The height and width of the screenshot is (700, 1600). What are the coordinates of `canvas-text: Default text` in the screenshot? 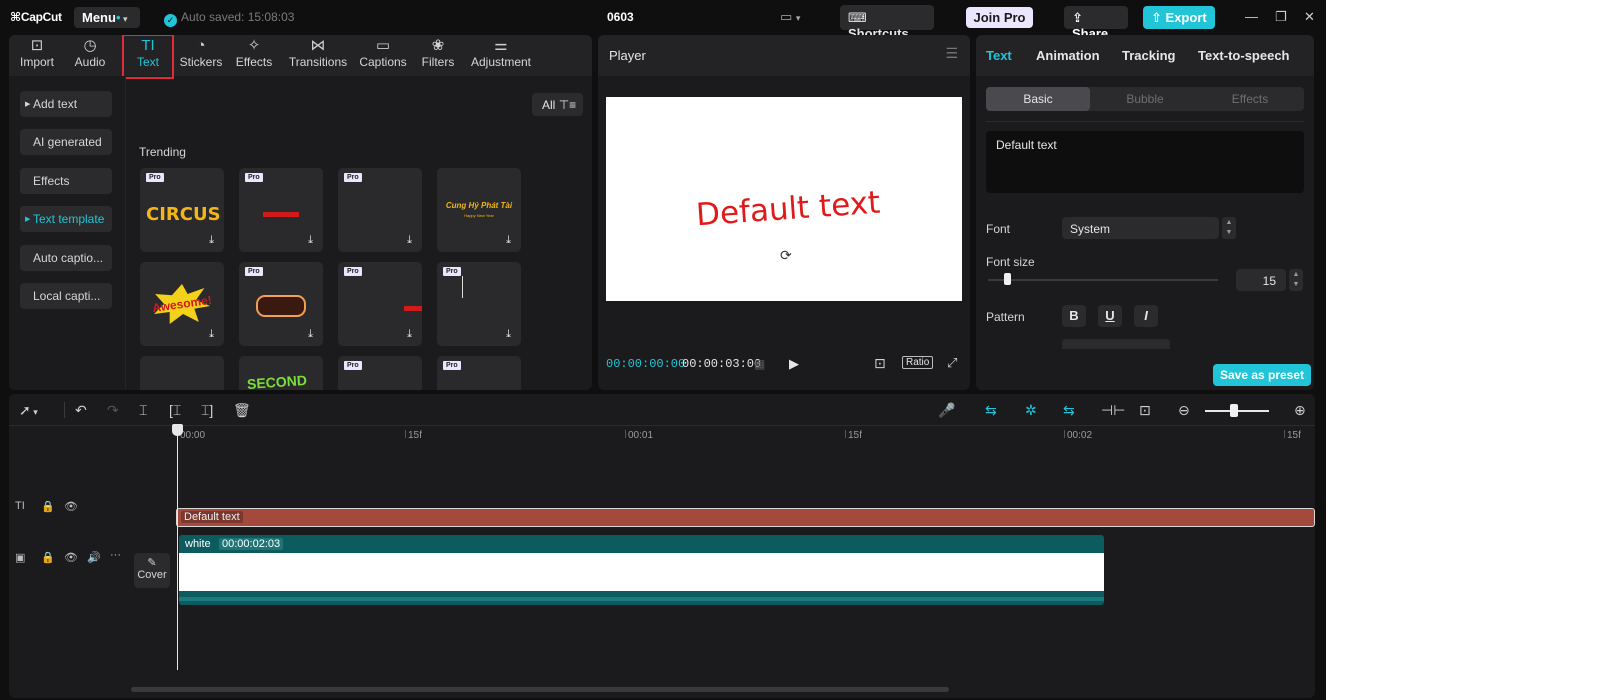 It's located at (788, 209).